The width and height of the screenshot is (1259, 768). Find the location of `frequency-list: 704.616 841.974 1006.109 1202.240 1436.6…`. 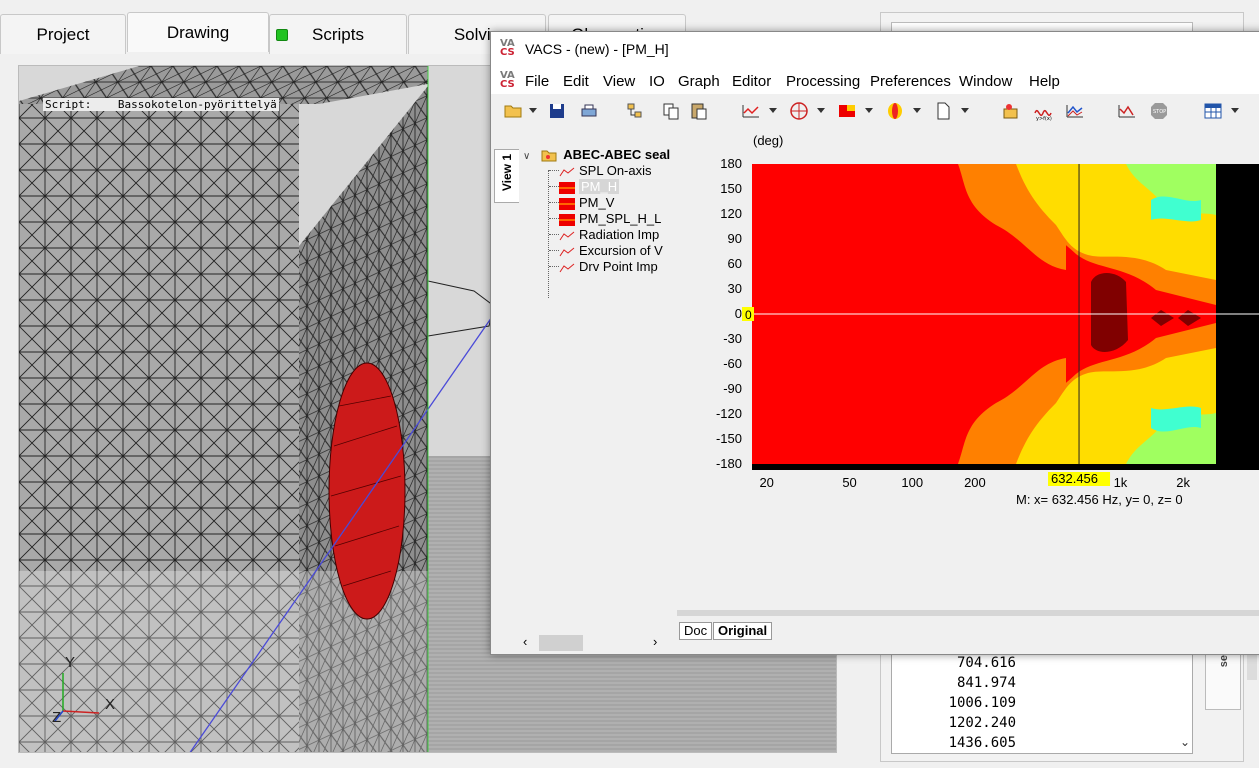

frequency-list: 704.616 841.974 1006.109 1202.240 1436.6… is located at coordinates (1042, 697).